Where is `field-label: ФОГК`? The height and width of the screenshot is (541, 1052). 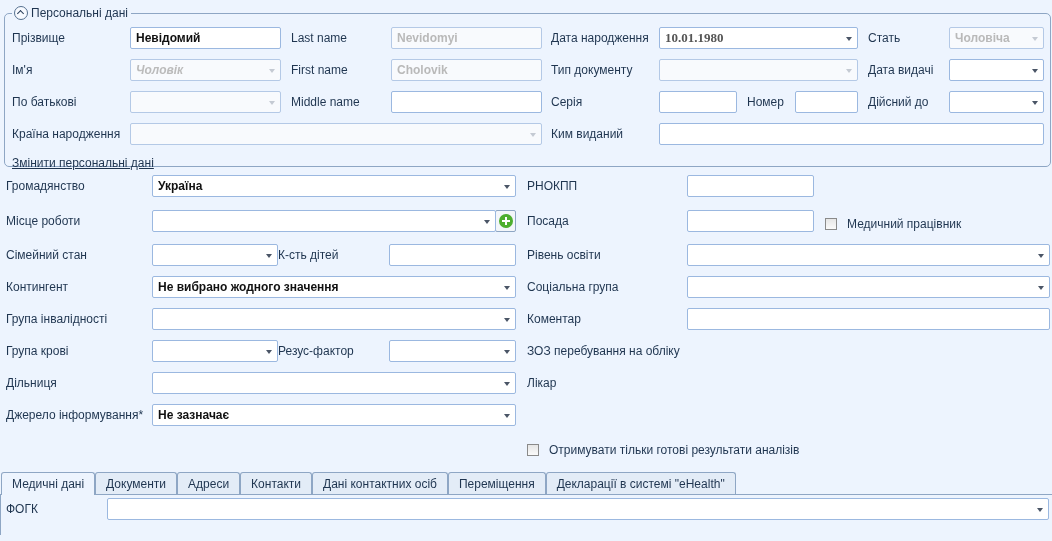 field-label: ФОГК is located at coordinates (22, 508).